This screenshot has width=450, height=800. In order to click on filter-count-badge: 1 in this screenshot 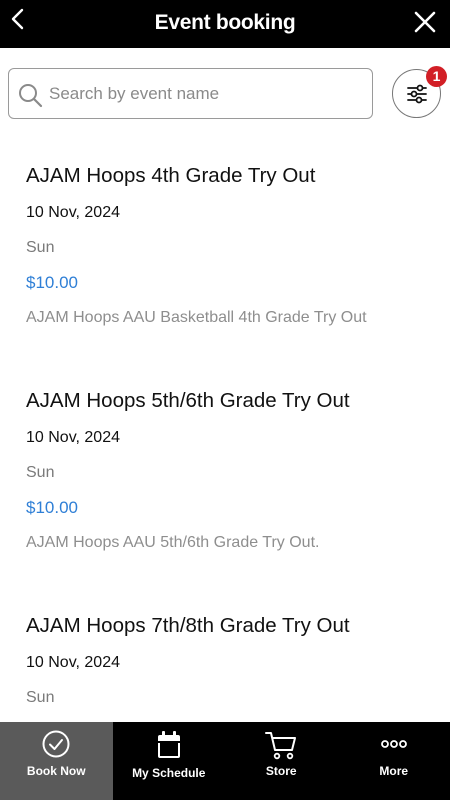, I will do `click(436, 76)`.